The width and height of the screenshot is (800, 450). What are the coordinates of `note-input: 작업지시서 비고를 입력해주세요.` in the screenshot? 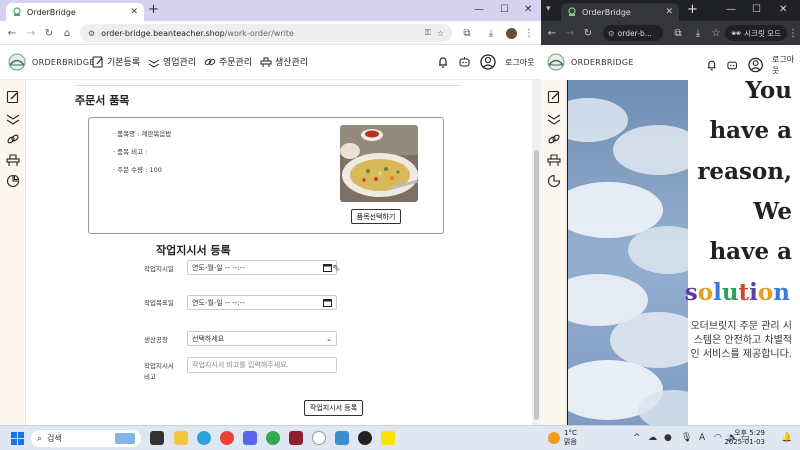 It's located at (262, 365).